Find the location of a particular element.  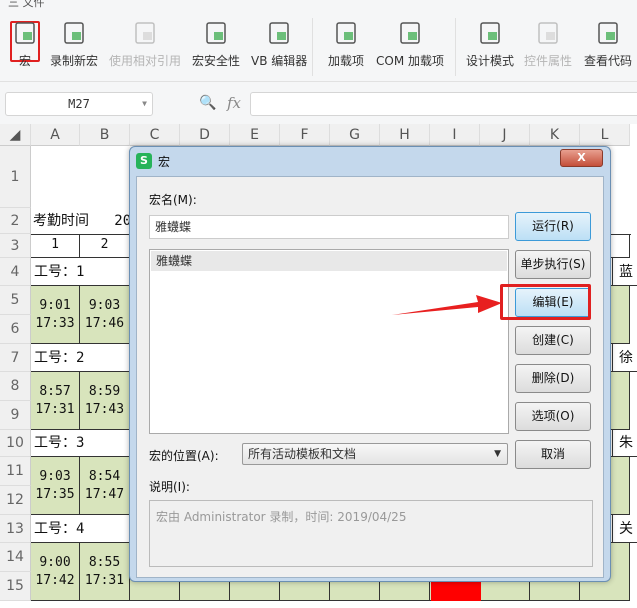

macro-name-label: 宏名(M): is located at coordinates (173, 200).